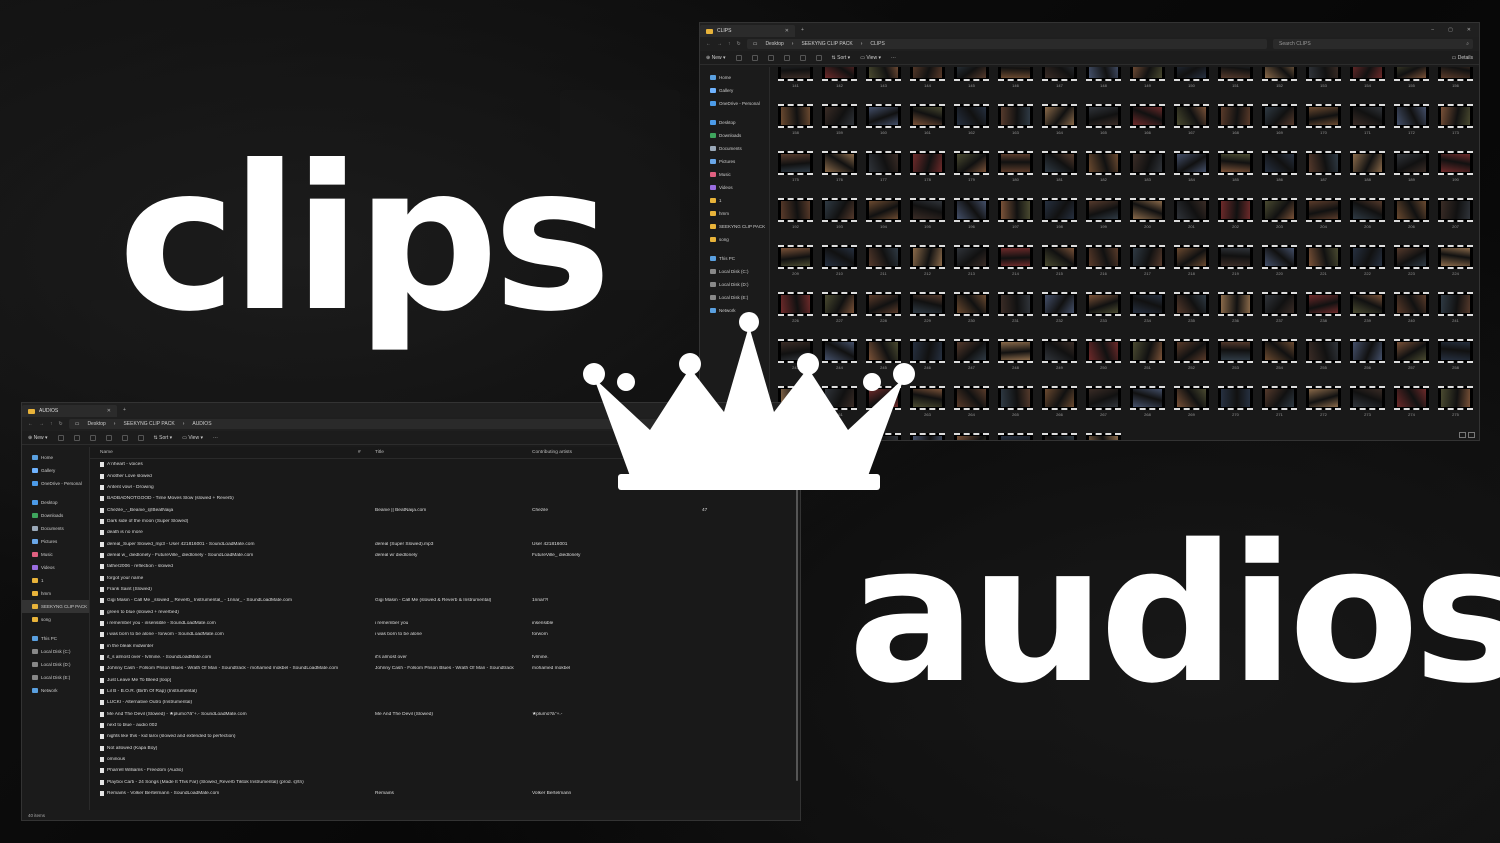 The image size is (1500, 843). What do you see at coordinates (1411, 401) in the screenshot?
I see `thumbnail-item: 274` at bounding box center [1411, 401].